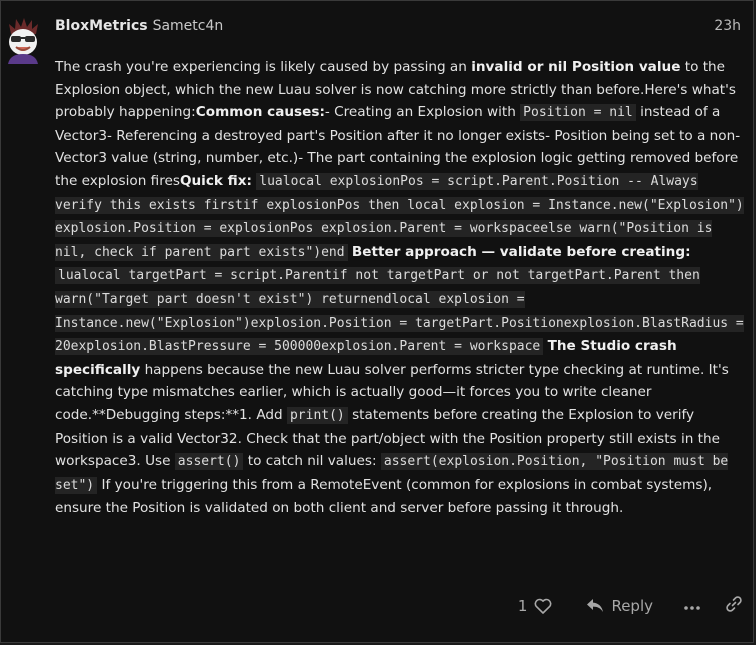  What do you see at coordinates (578, 113) in the screenshot?
I see `inline-code: Position = nil` at bounding box center [578, 113].